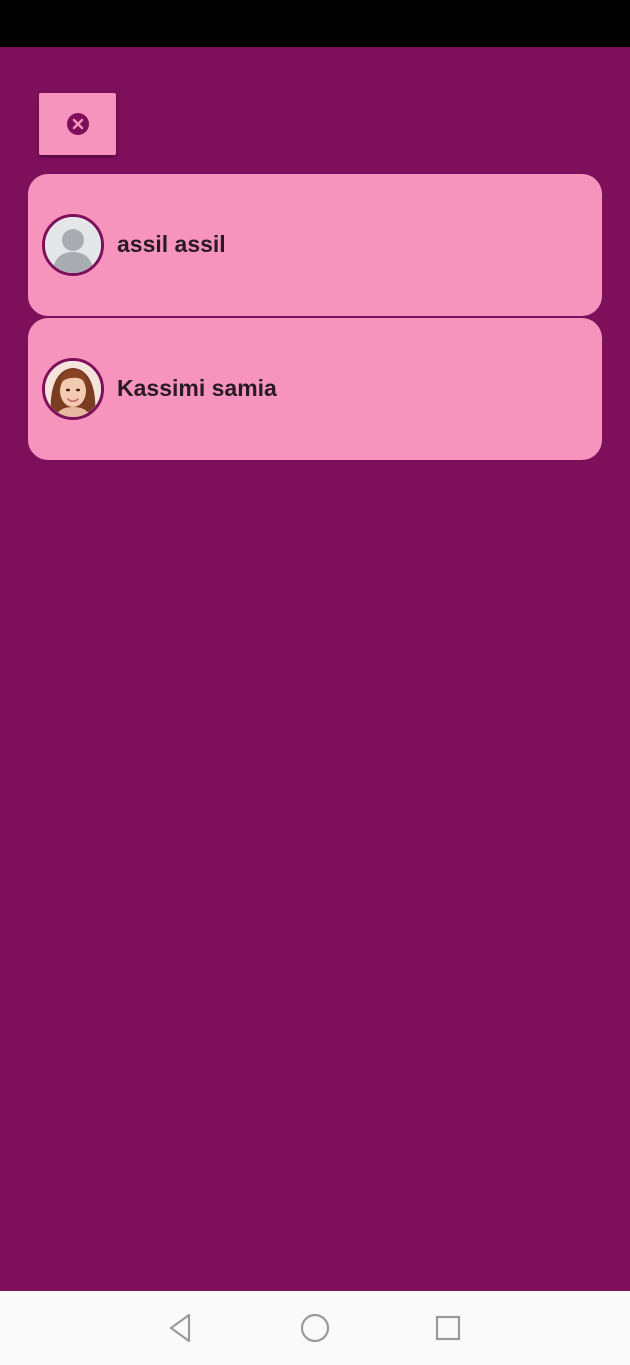 The image size is (630, 1365). I want to click on contact-card: Kassimi samia, so click(315, 389).